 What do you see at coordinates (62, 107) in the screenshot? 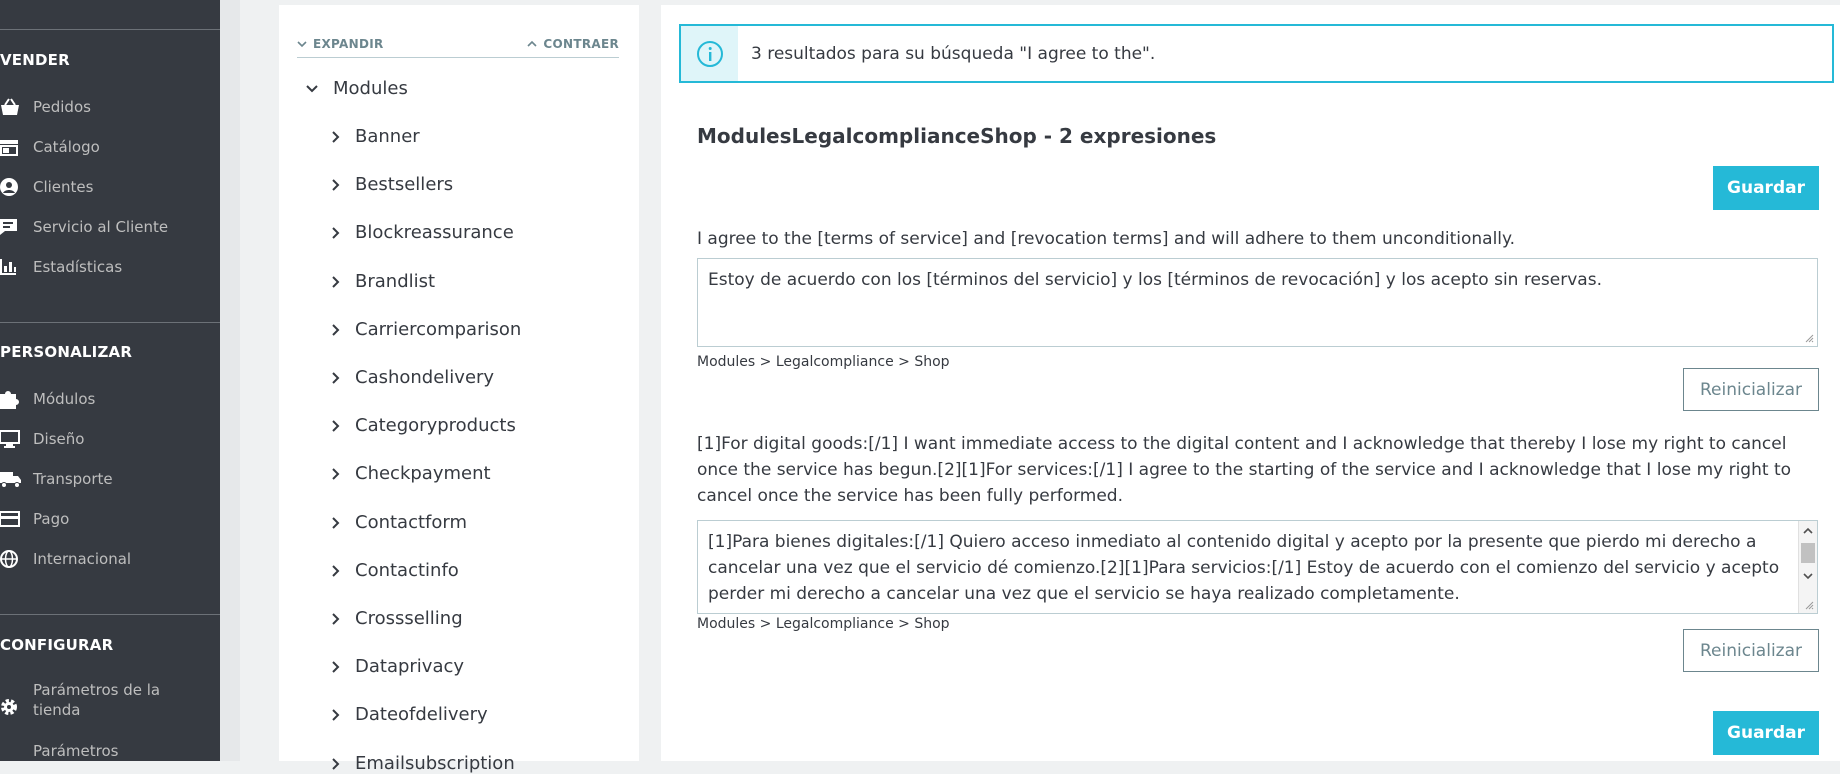
I see `sidebar-item-label: Pedidos` at bounding box center [62, 107].